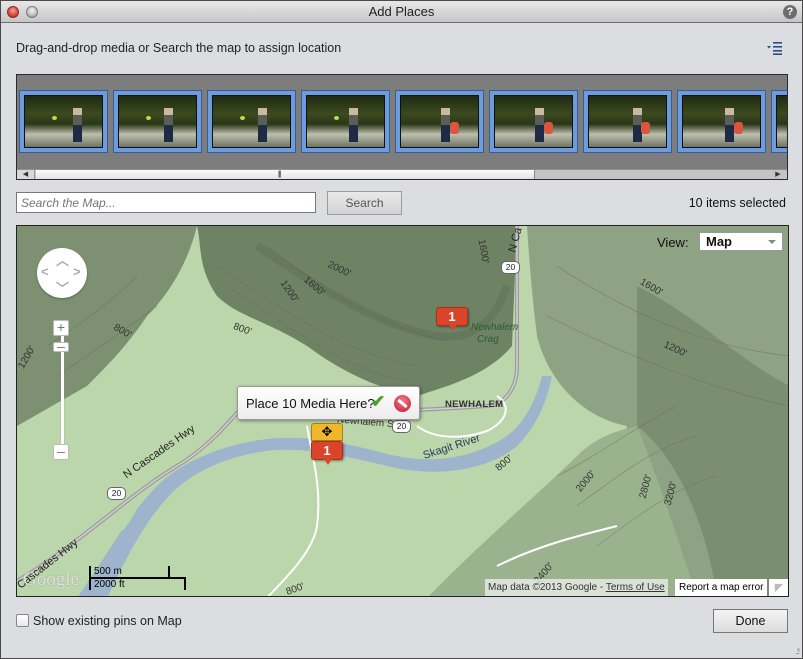  What do you see at coordinates (452, 319) in the screenshot?
I see `map-pin: 1` at bounding box center [452, 319].